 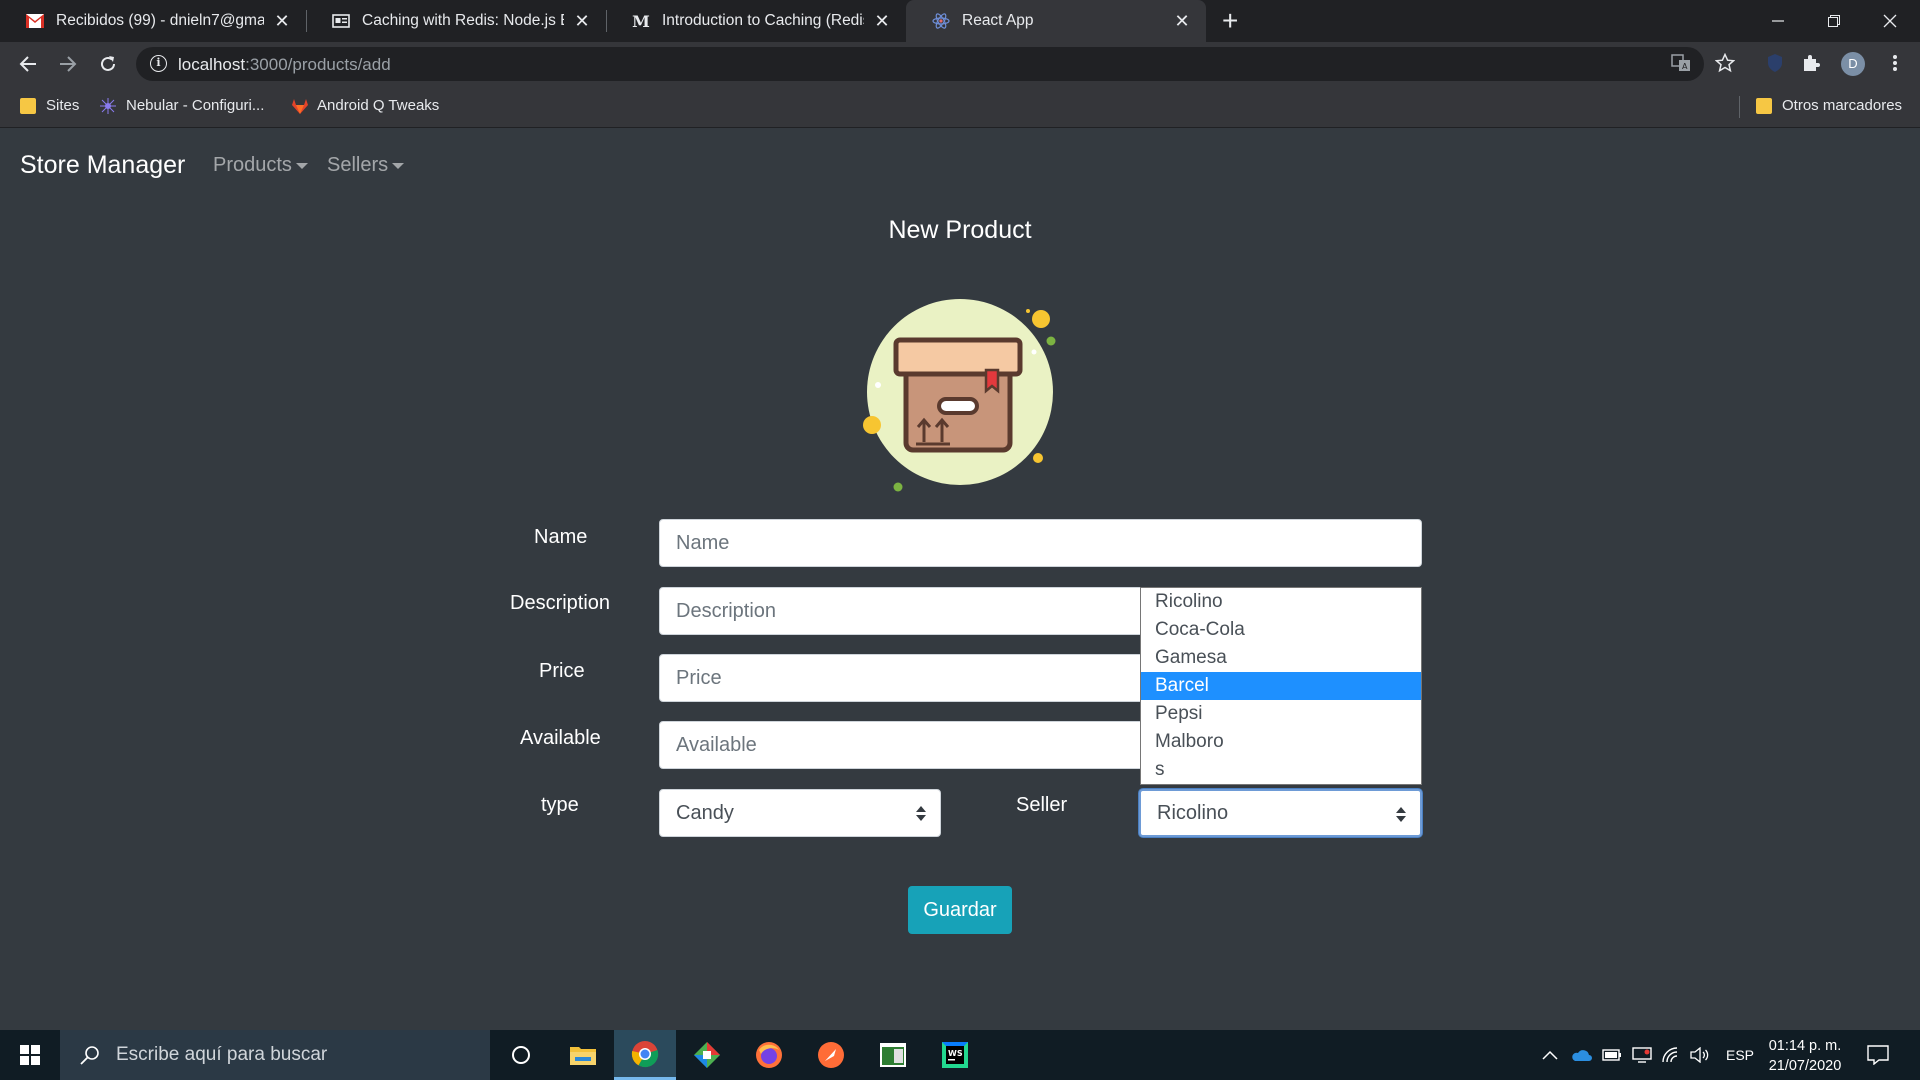 I want to click on description-label: Description, so click(x=560, y=603).